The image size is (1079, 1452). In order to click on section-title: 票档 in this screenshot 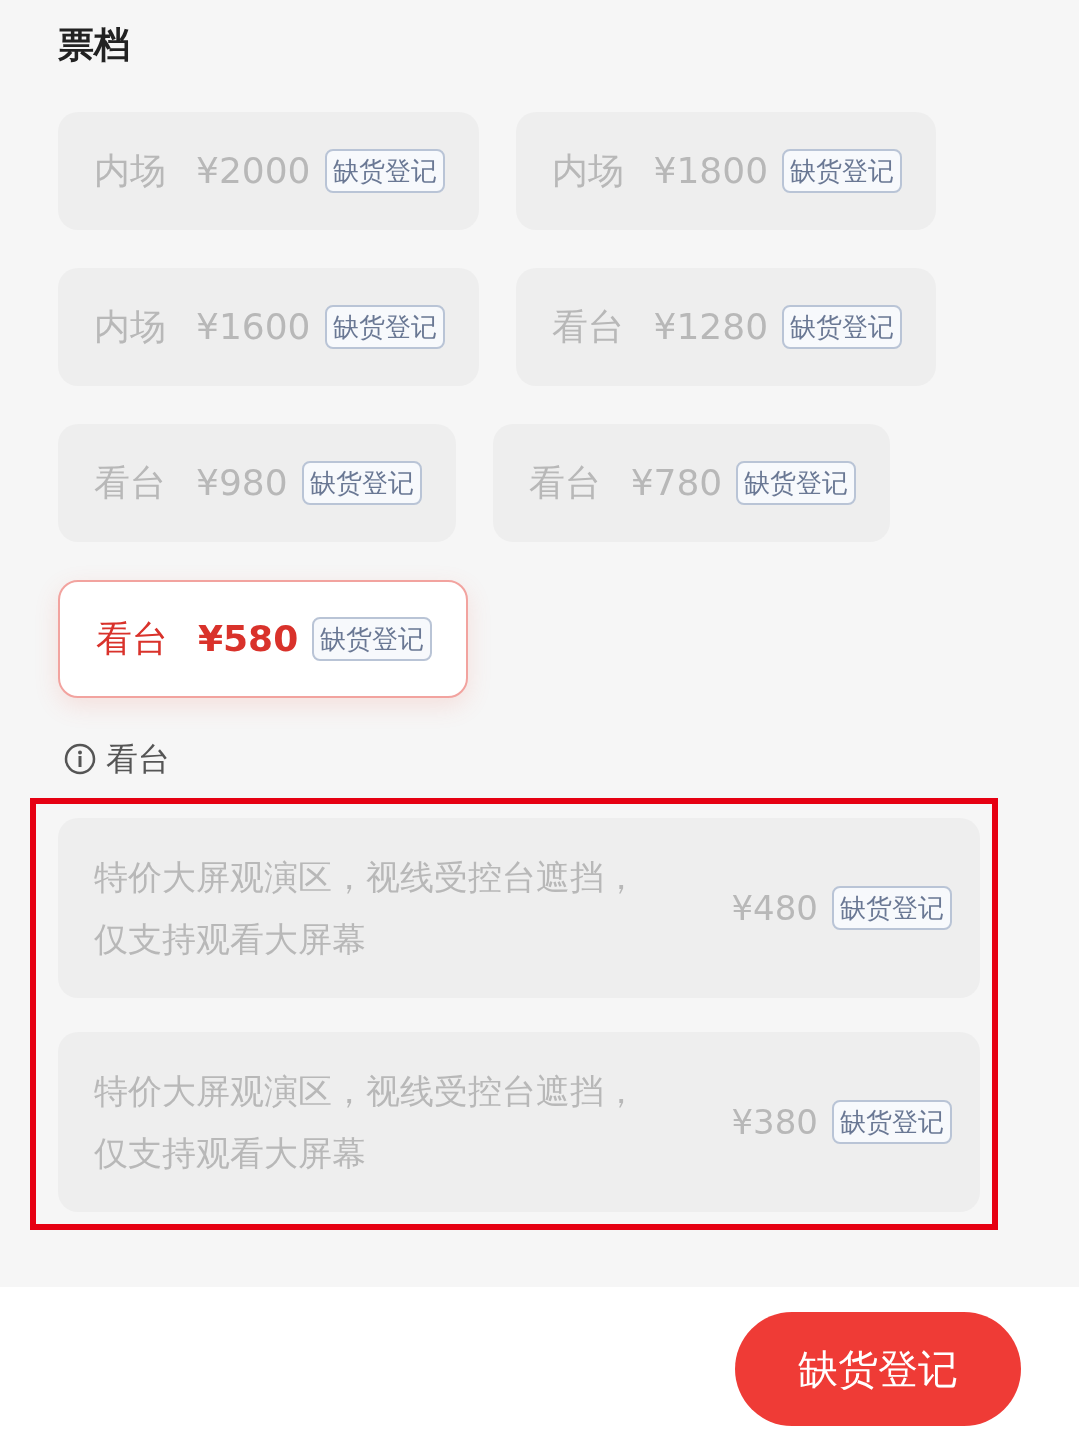, I will do `click(94, 45)`.